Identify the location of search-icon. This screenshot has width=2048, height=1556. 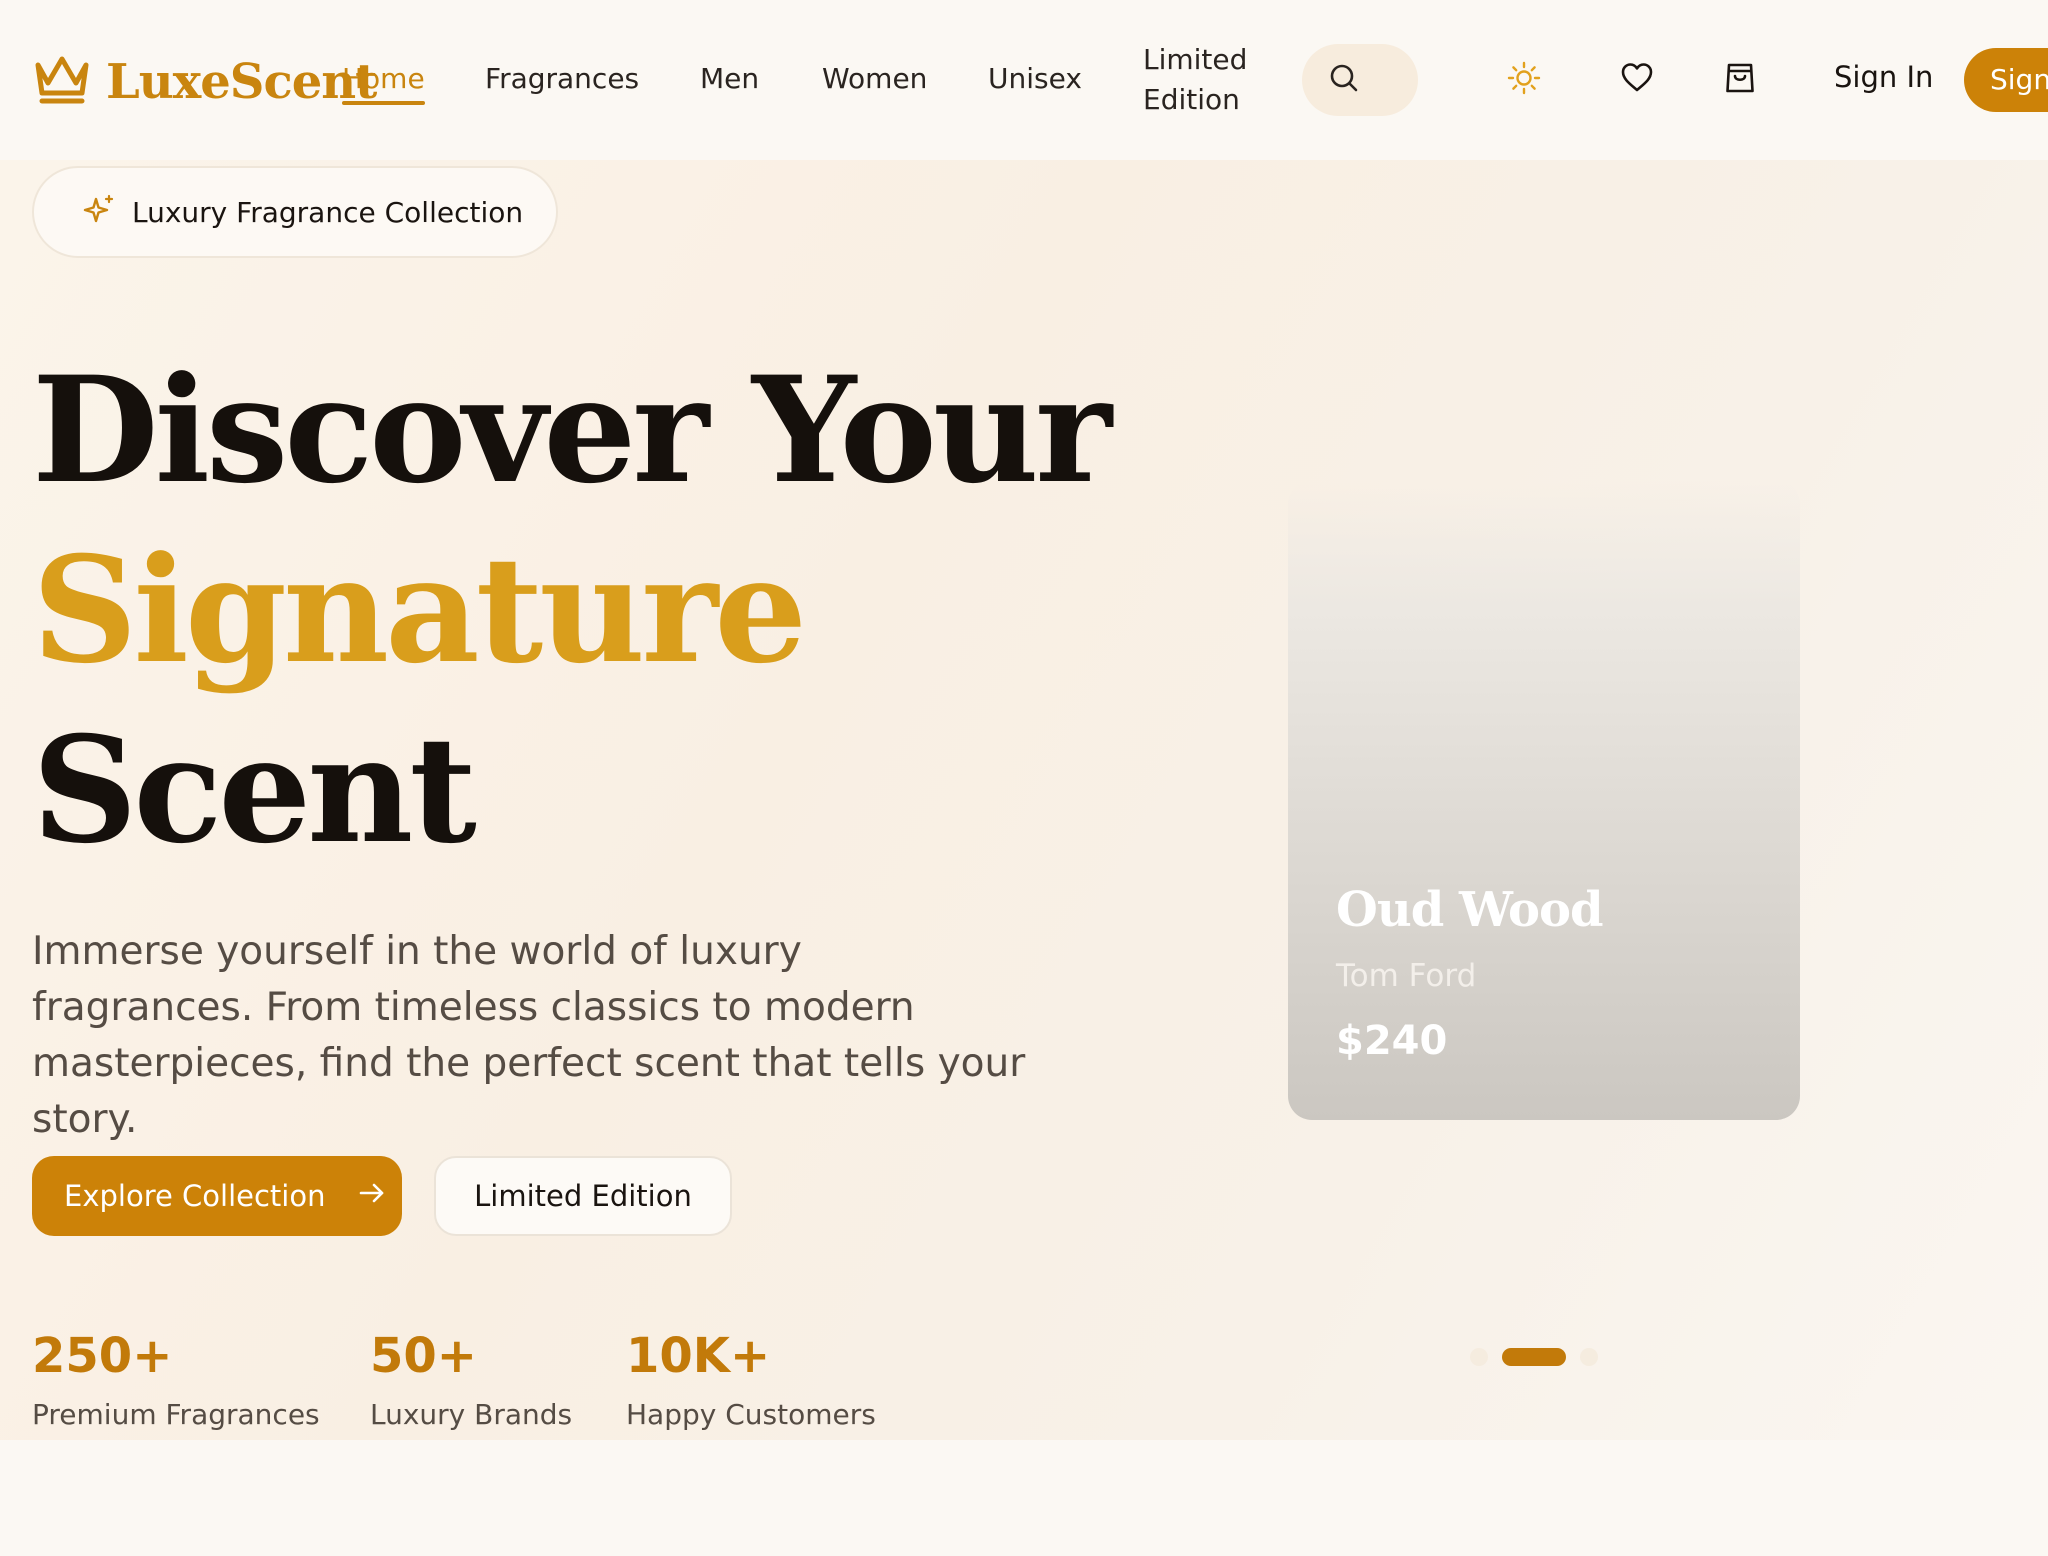
(1344, 80).